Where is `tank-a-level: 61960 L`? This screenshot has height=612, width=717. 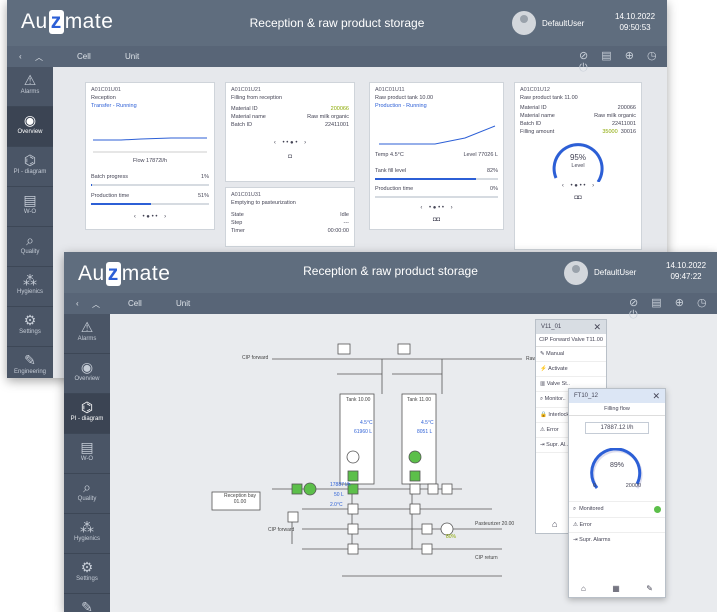 tank-a-level: 61960 L is located at coordinates (363, 432).